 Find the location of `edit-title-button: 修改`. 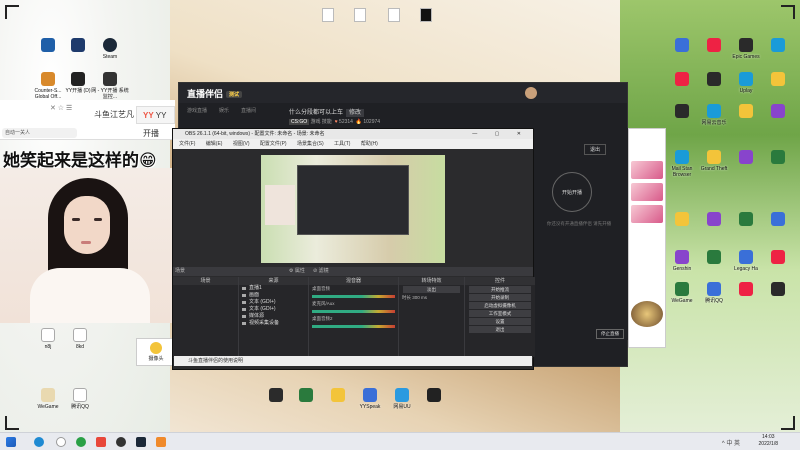

edit-title-button: 修改 is located at coordinates (355, 113).